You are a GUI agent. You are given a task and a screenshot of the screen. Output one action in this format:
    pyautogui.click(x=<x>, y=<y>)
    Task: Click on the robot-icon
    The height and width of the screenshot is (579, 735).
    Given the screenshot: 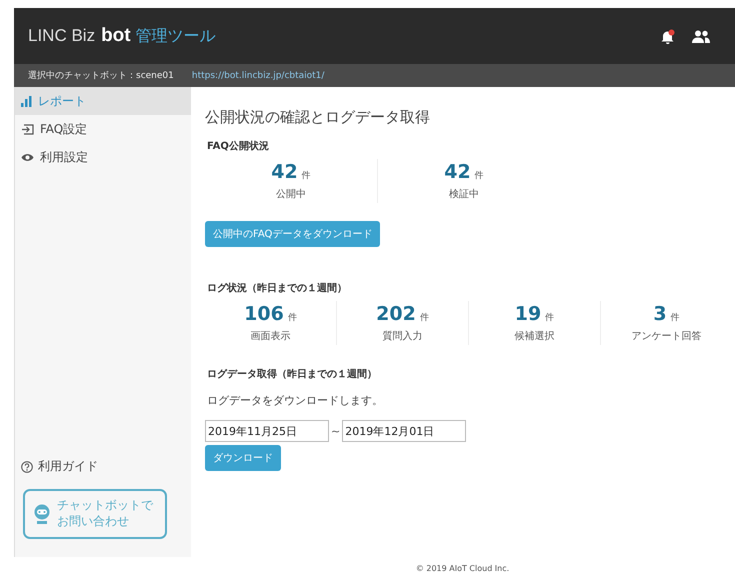 What is the action you would take?
    pyautogui.click(x=42, y=514)
    